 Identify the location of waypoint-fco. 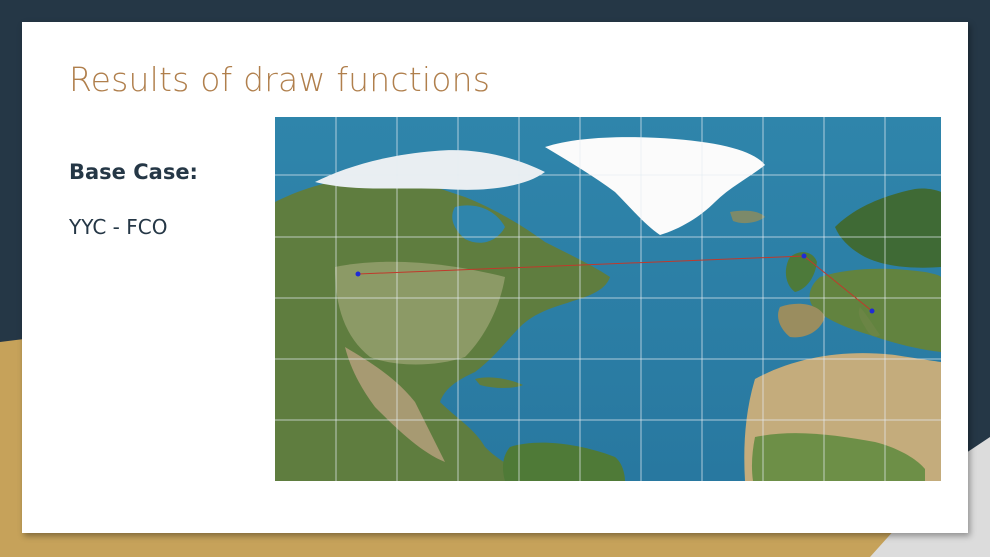
(872, 311).